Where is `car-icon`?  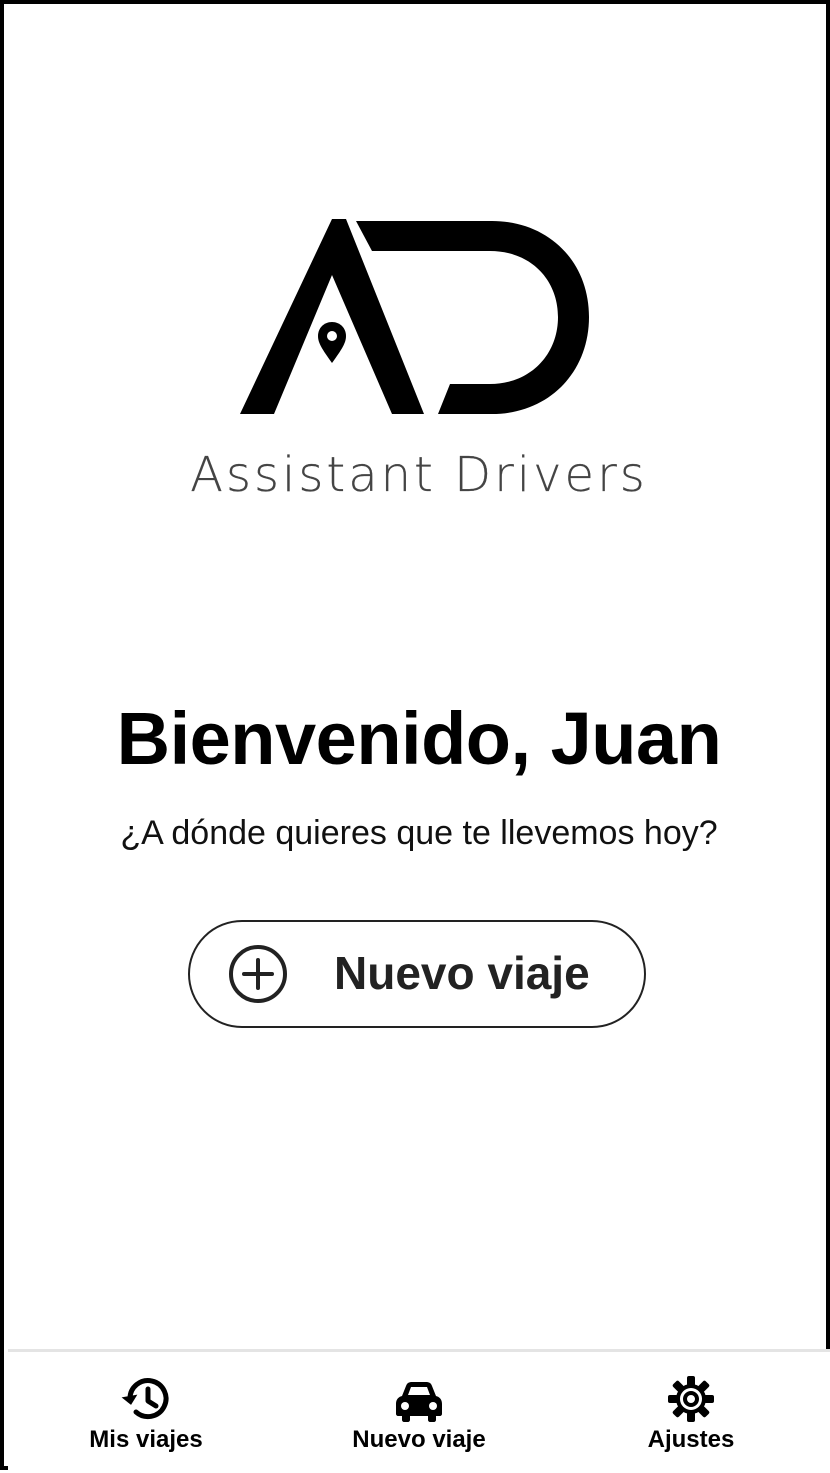 car-icon is located at coordinates (419, 1402).